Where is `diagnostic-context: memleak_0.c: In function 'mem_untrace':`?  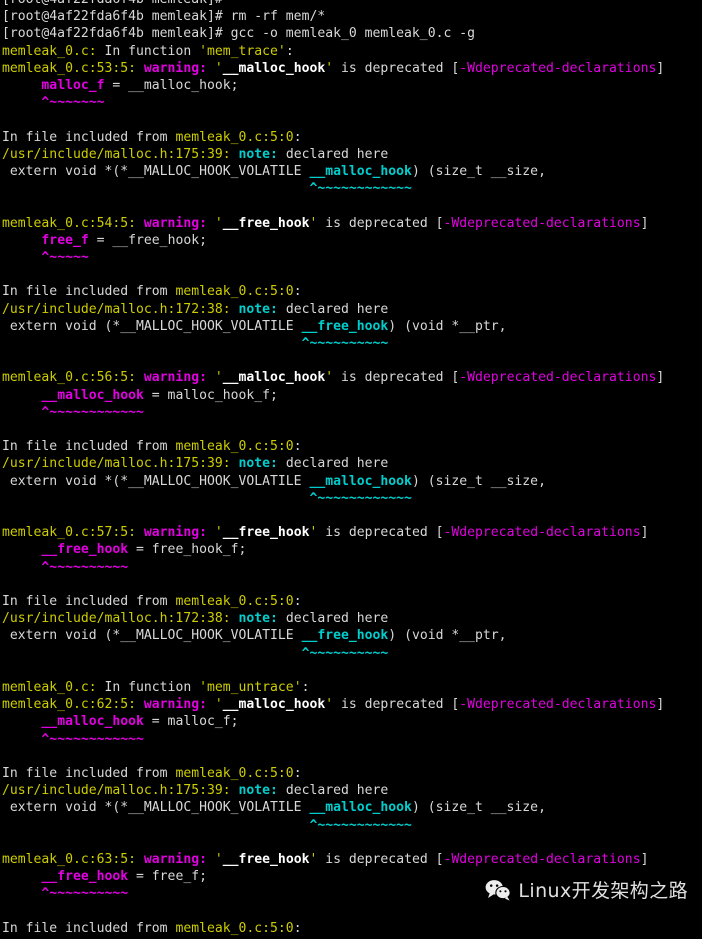
diagnostic-context: memleak_0.c: In function 'mem_untrace': is located at coordinates (351, 687).